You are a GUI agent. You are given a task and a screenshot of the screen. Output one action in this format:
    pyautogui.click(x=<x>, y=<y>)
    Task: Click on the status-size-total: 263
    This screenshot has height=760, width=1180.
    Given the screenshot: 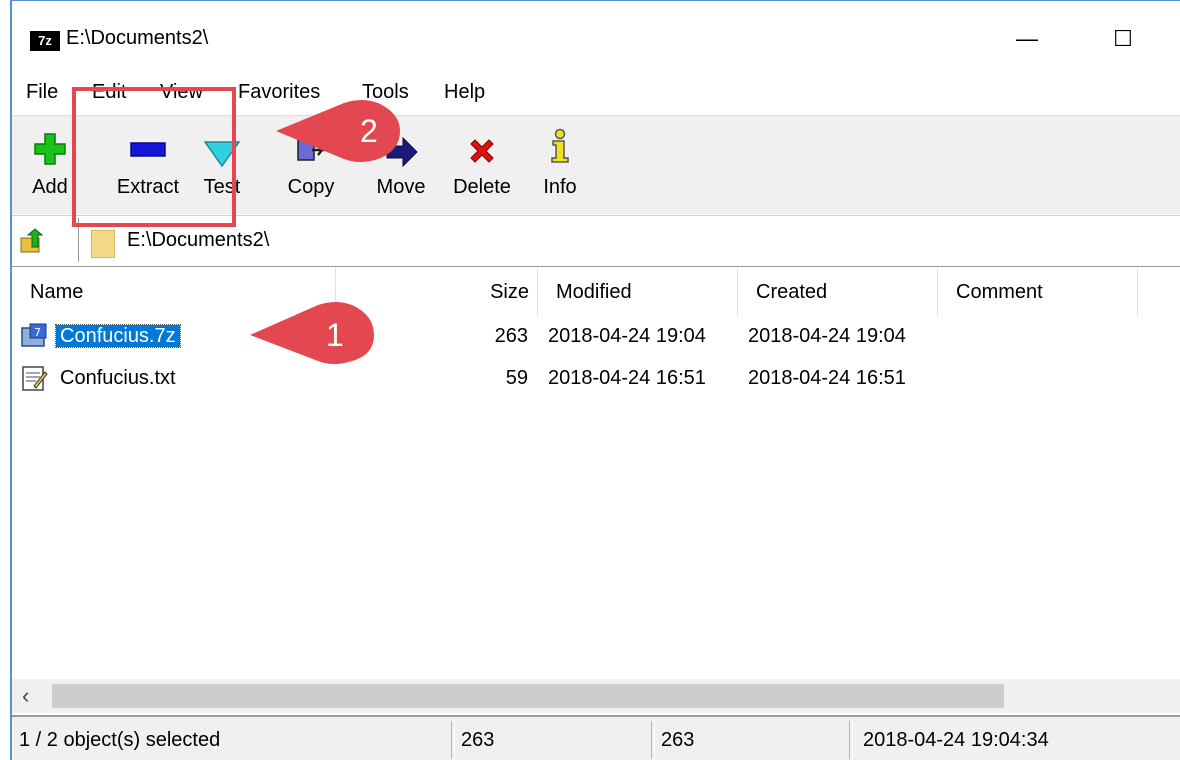 What is the action you would take?
    pyautogui.click(x=752, y=740)
    